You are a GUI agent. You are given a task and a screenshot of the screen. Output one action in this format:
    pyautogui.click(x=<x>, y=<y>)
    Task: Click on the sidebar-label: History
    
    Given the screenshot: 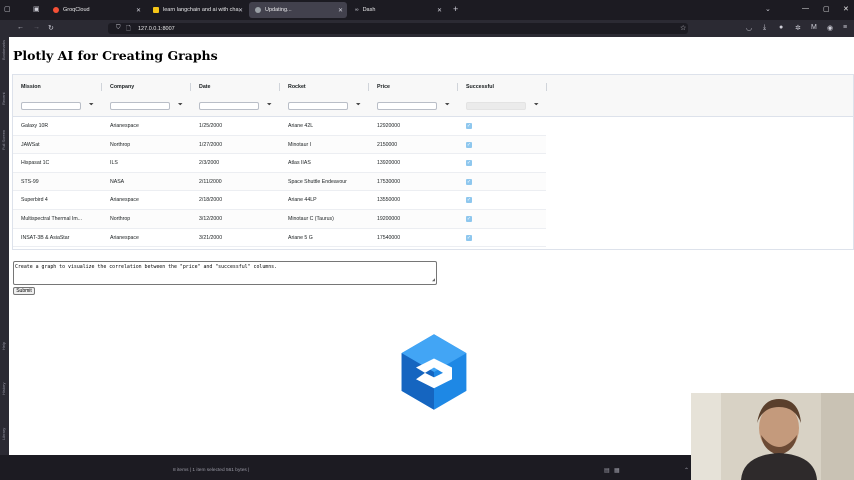 What is the action you would take?
    pyautogui.click(x=3, y=389)
    